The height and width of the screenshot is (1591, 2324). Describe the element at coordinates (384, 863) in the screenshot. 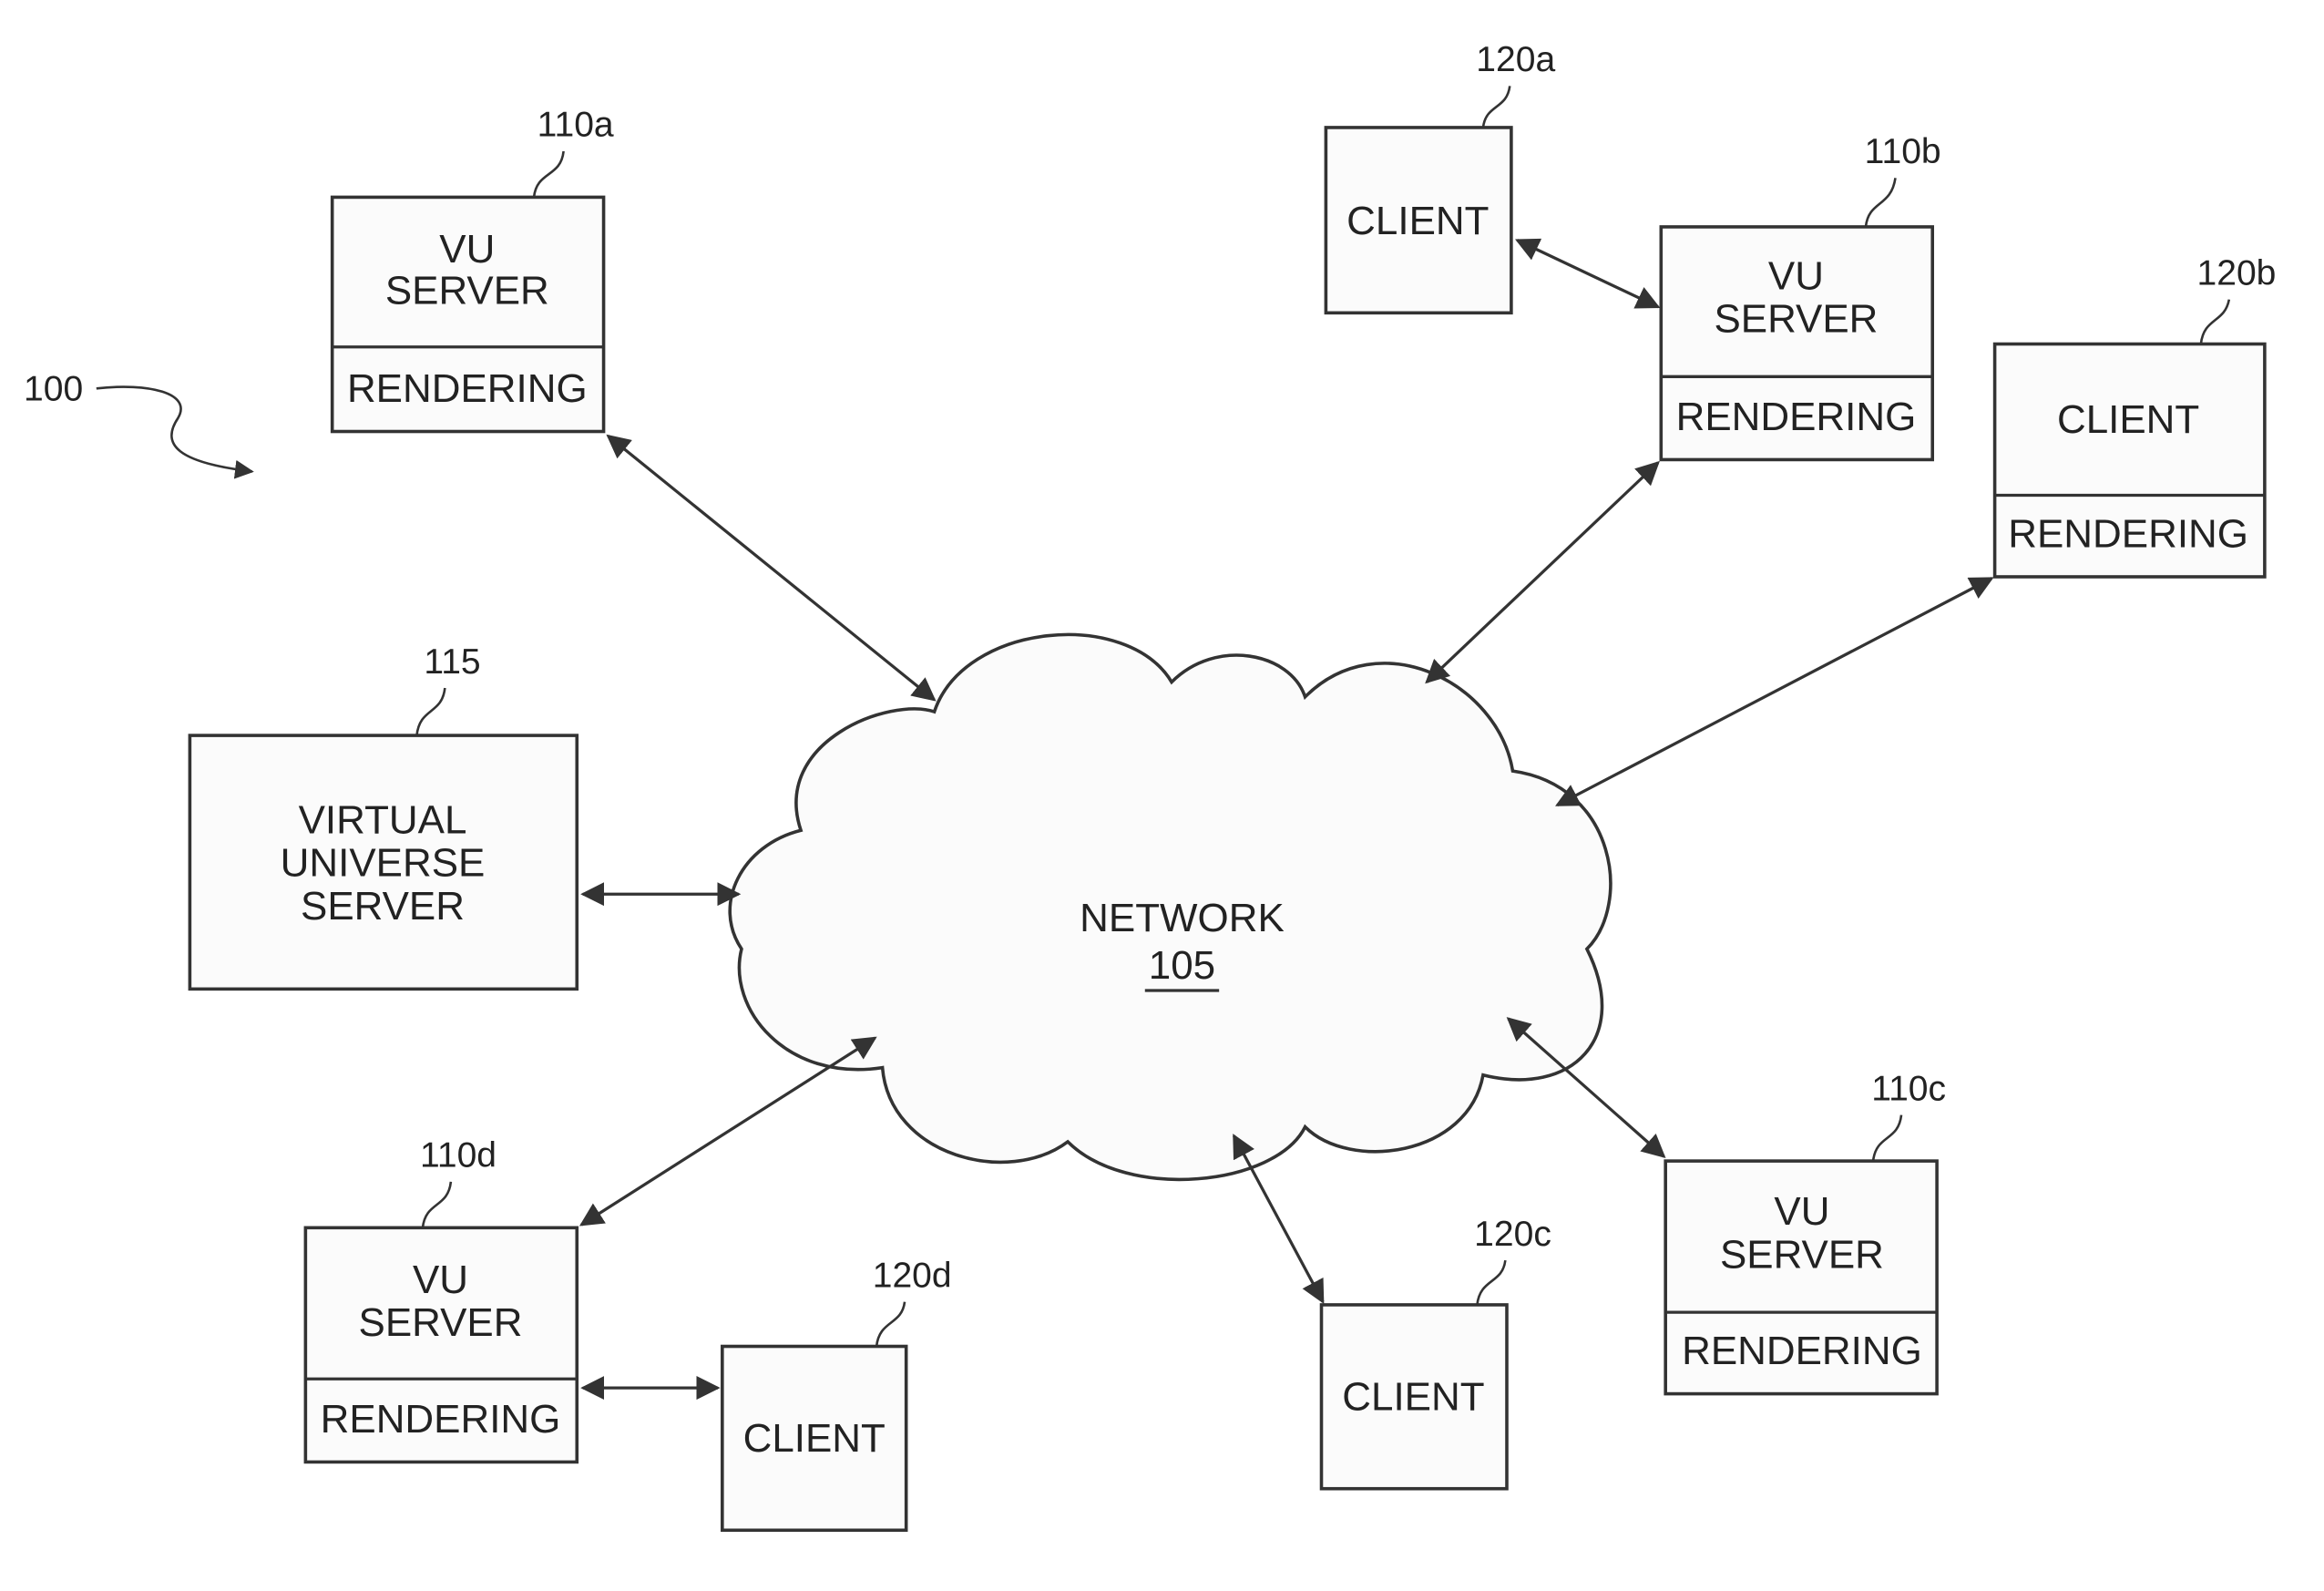

I see `vu-line2: UNIVERSE` at that location.